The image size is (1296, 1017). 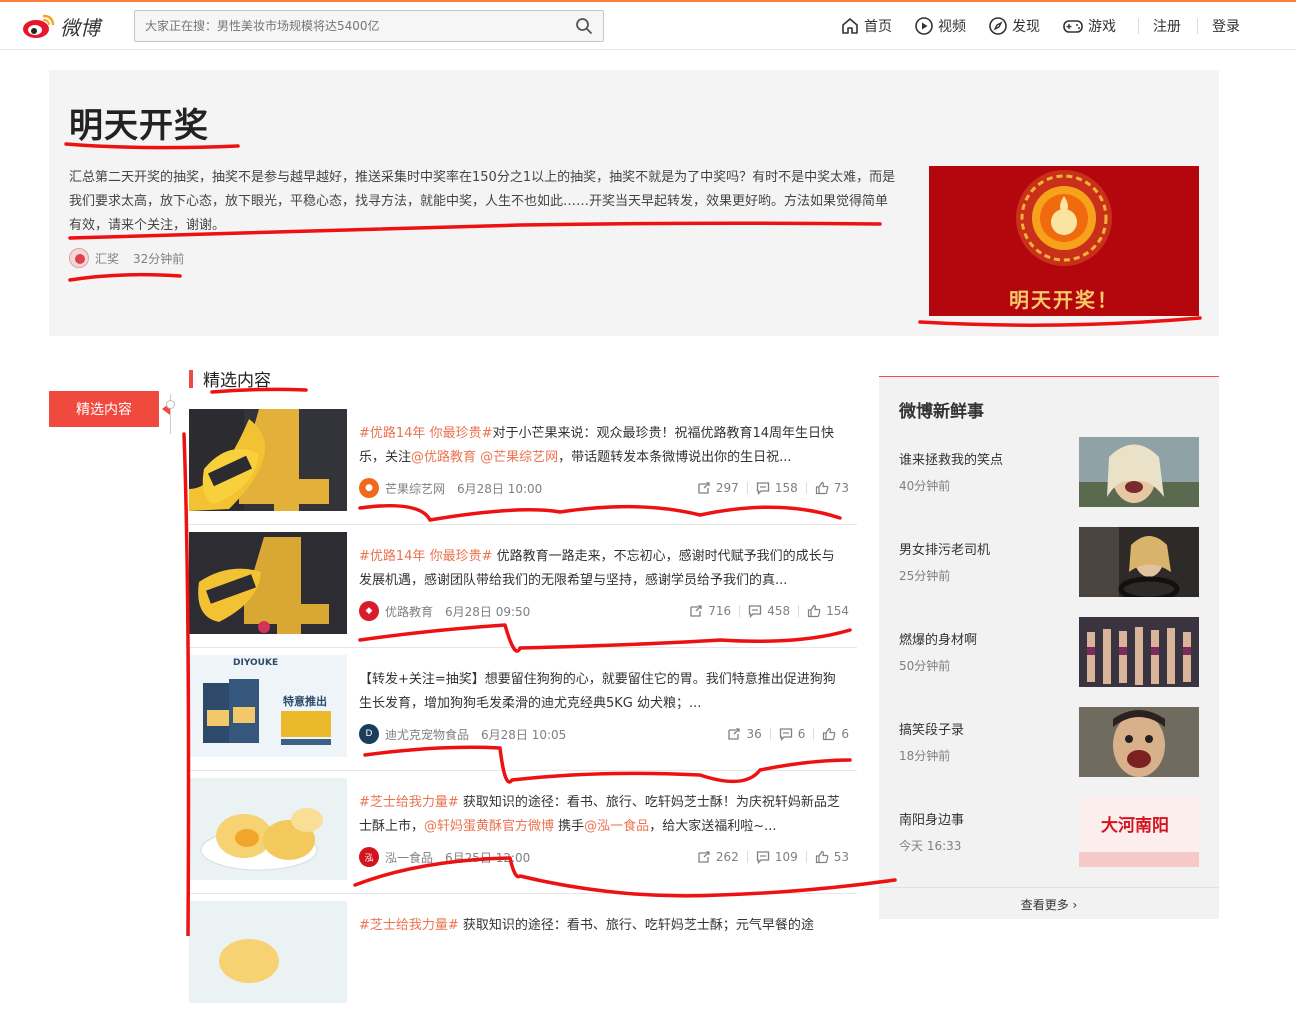 What do you see at coordinates (835, 734) in the screenshot?
I see `like-button: 6` at bounding box center [835, 734].